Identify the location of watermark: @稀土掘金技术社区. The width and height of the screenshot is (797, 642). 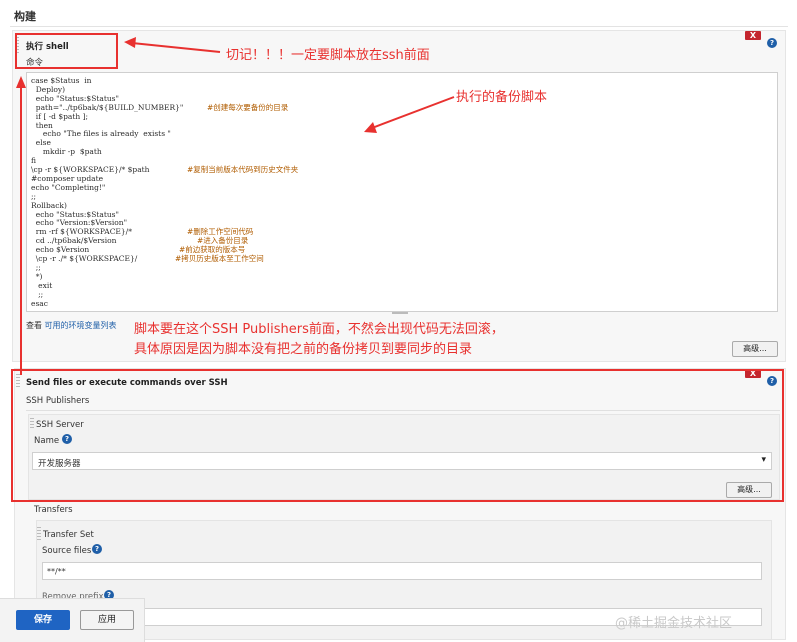
(674, 623).